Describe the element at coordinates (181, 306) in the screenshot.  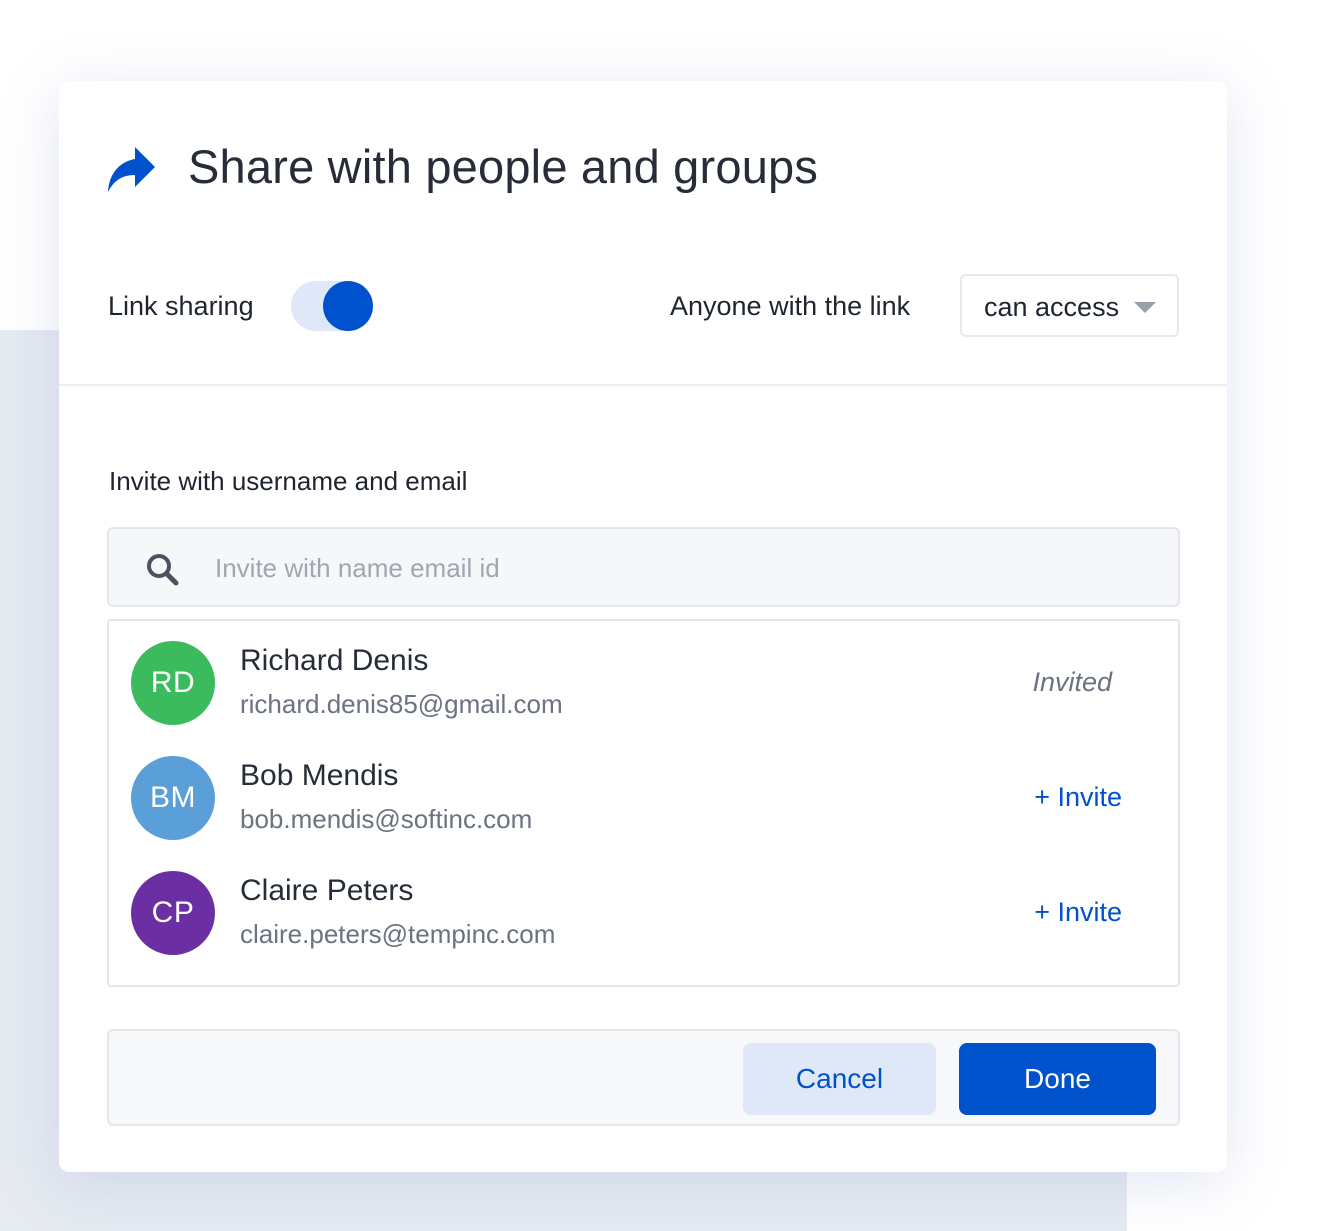
I see `link-sharing-label: Link sharing` at that location.